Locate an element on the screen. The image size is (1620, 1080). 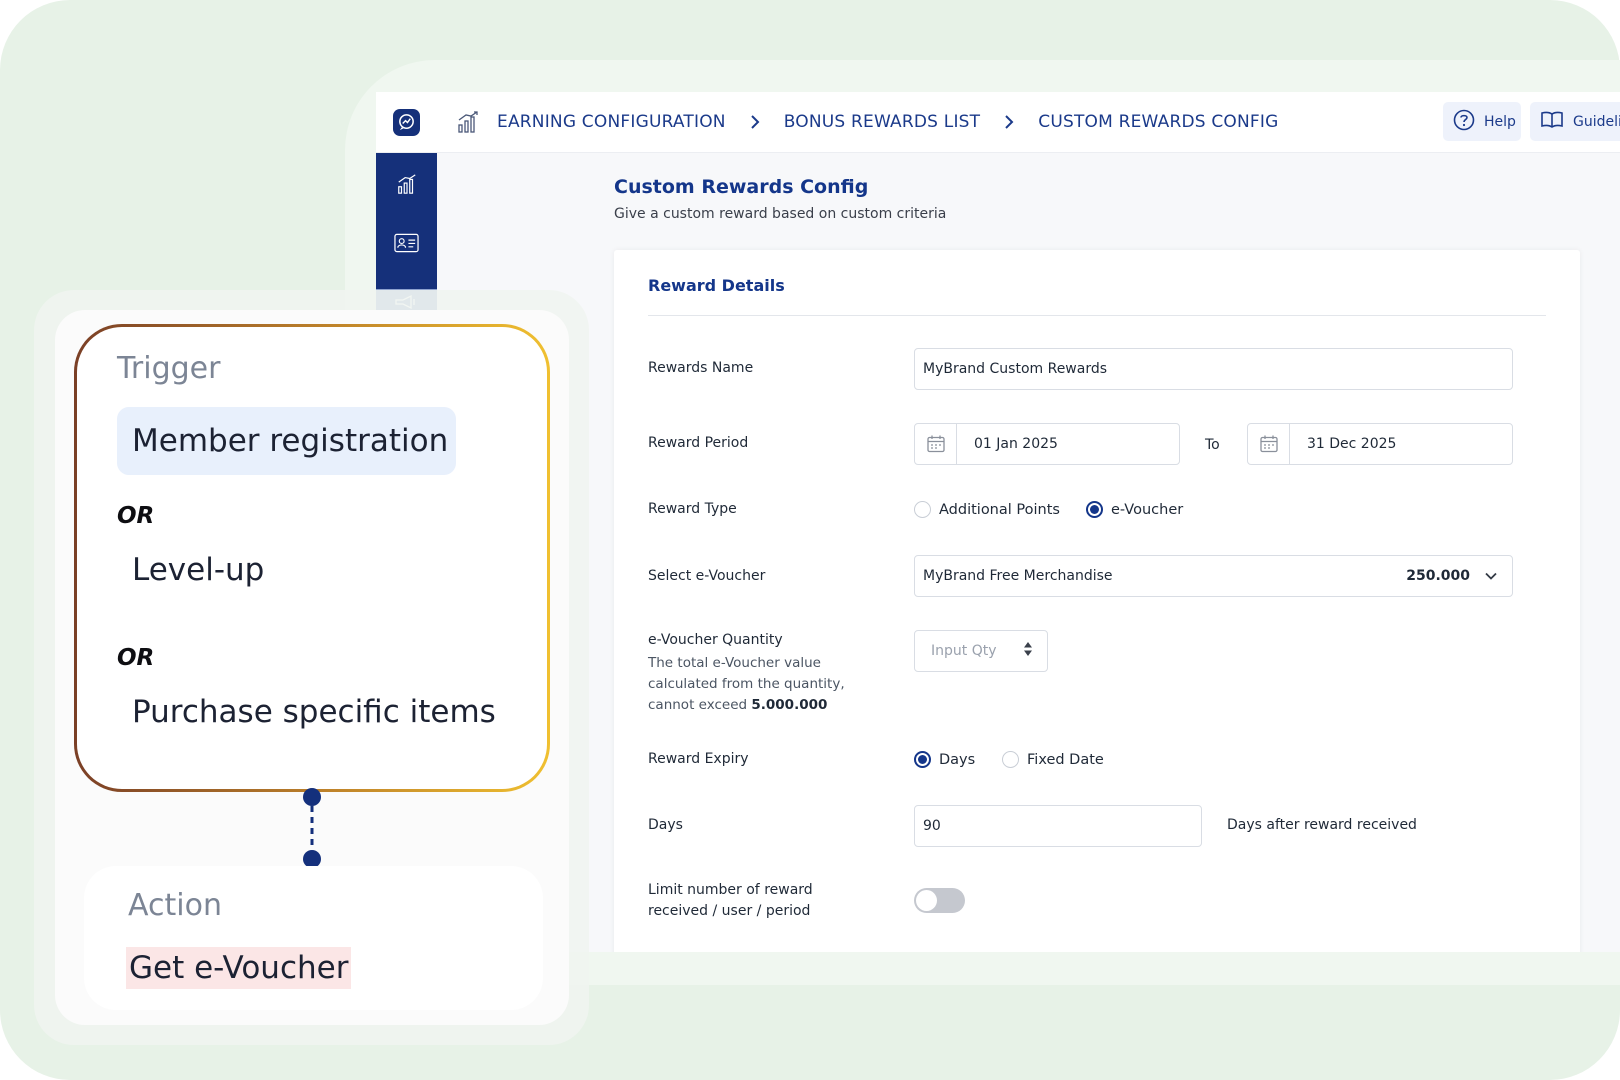
help-label: Help is located at coordinates (1500, 121).